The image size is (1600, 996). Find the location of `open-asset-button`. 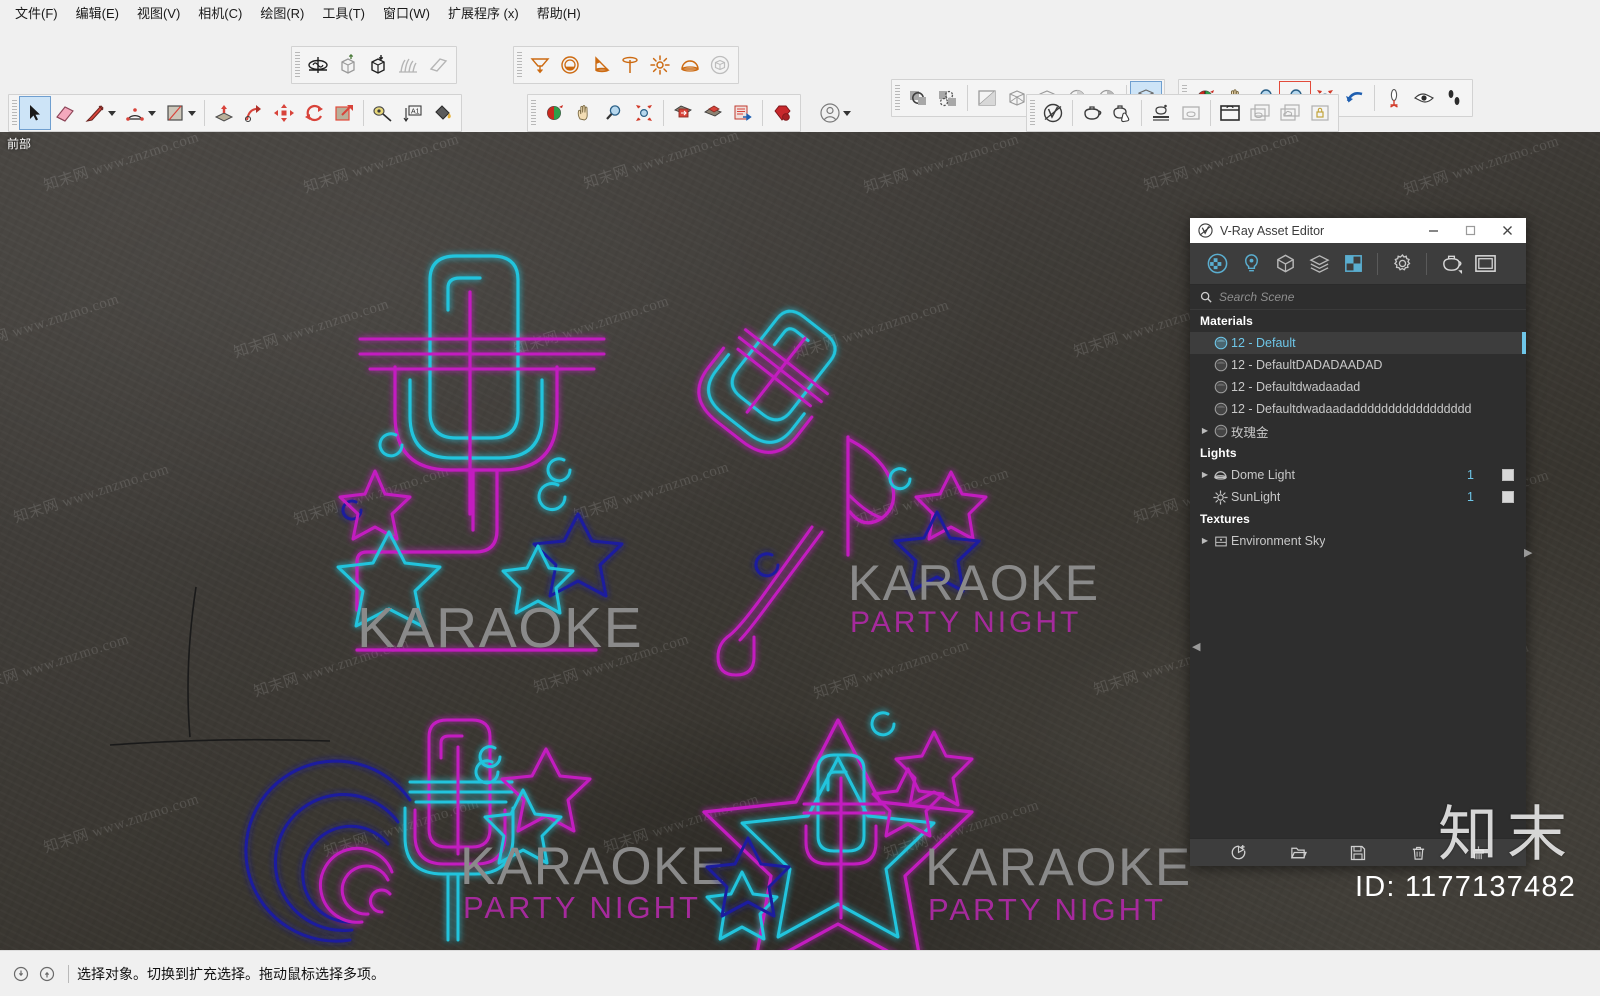

open-asset-button is located at coordinates (1298, 853).